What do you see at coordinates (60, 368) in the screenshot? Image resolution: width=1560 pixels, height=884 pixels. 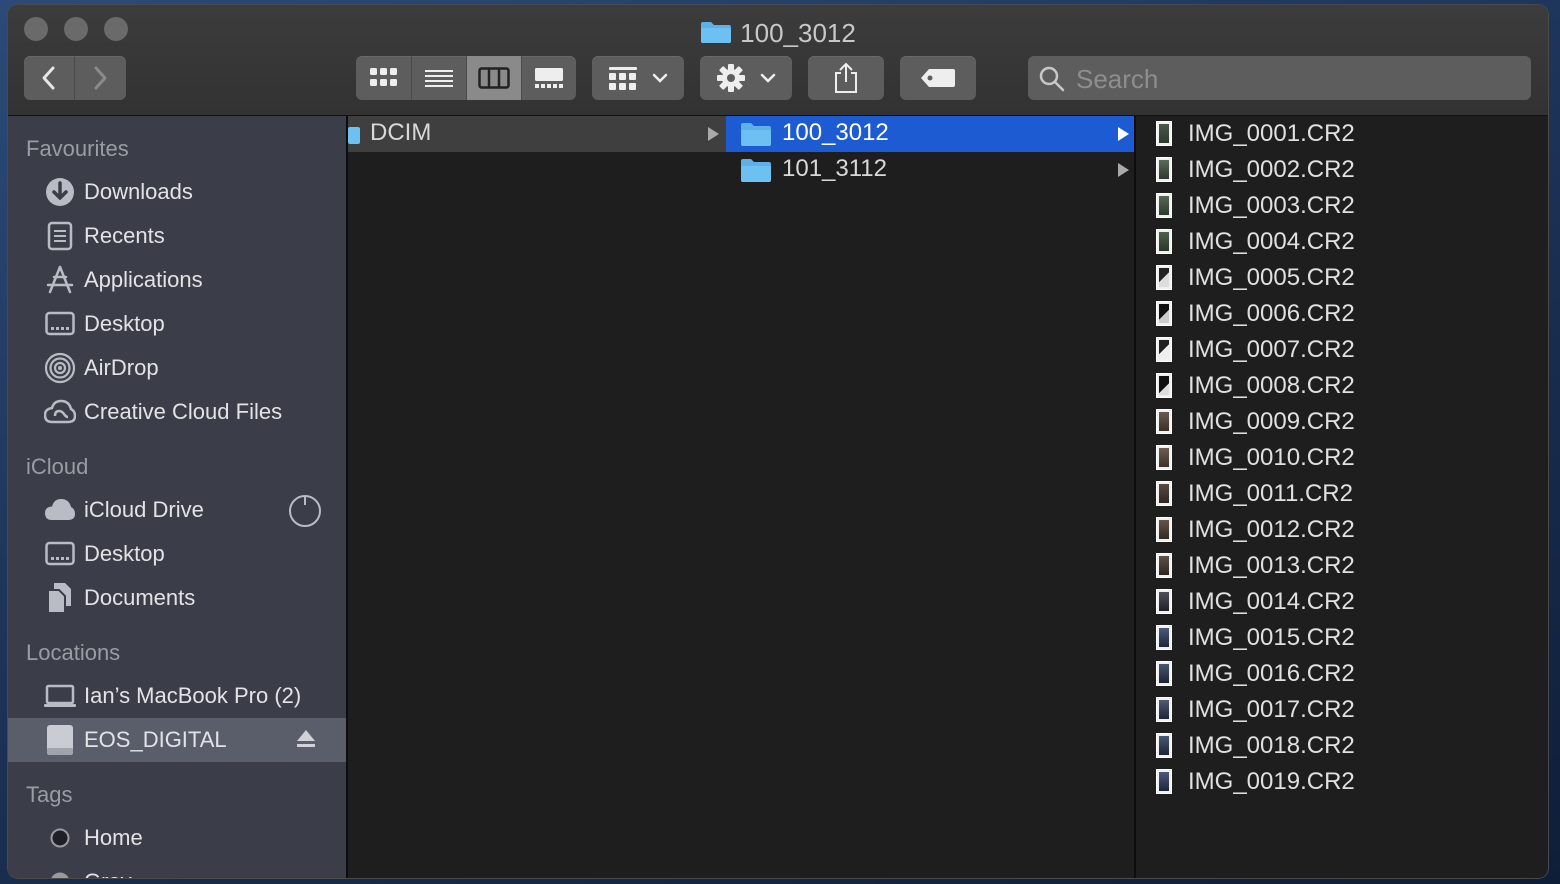 I see `airdrop-icon` at bounding box center [60, 368].